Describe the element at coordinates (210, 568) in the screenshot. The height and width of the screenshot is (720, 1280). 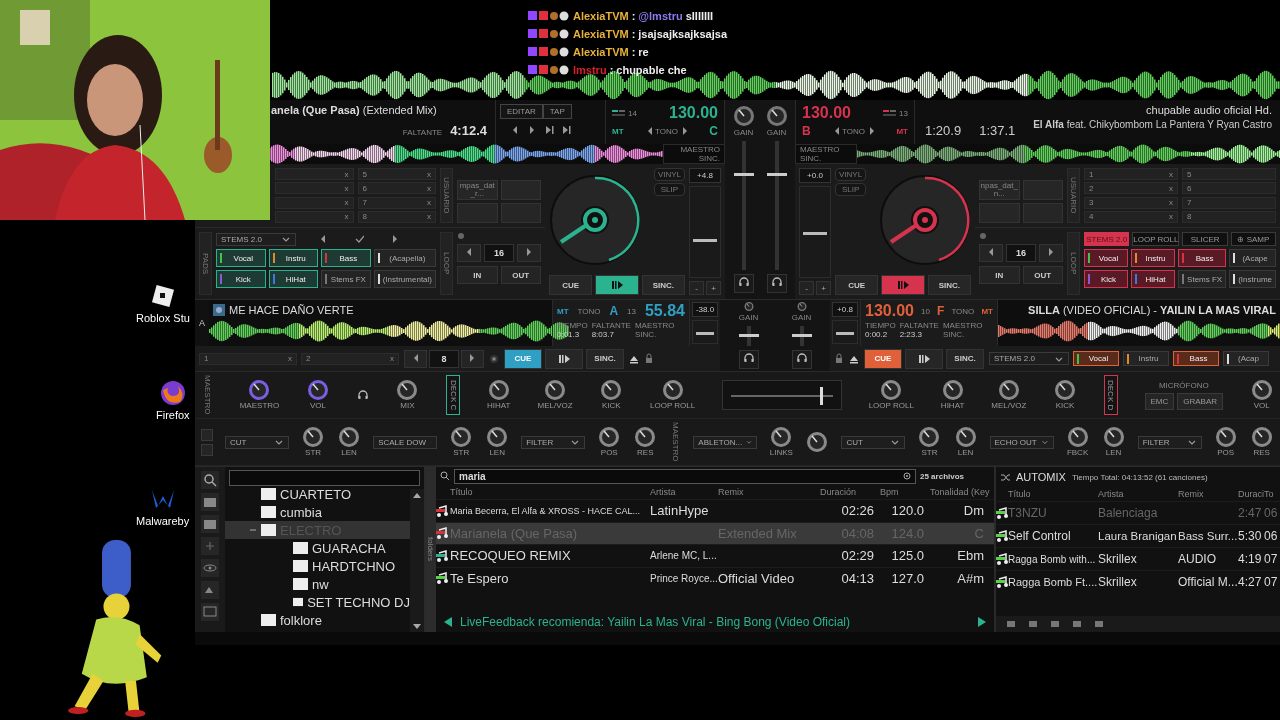
I see `eye-icon` at that location.